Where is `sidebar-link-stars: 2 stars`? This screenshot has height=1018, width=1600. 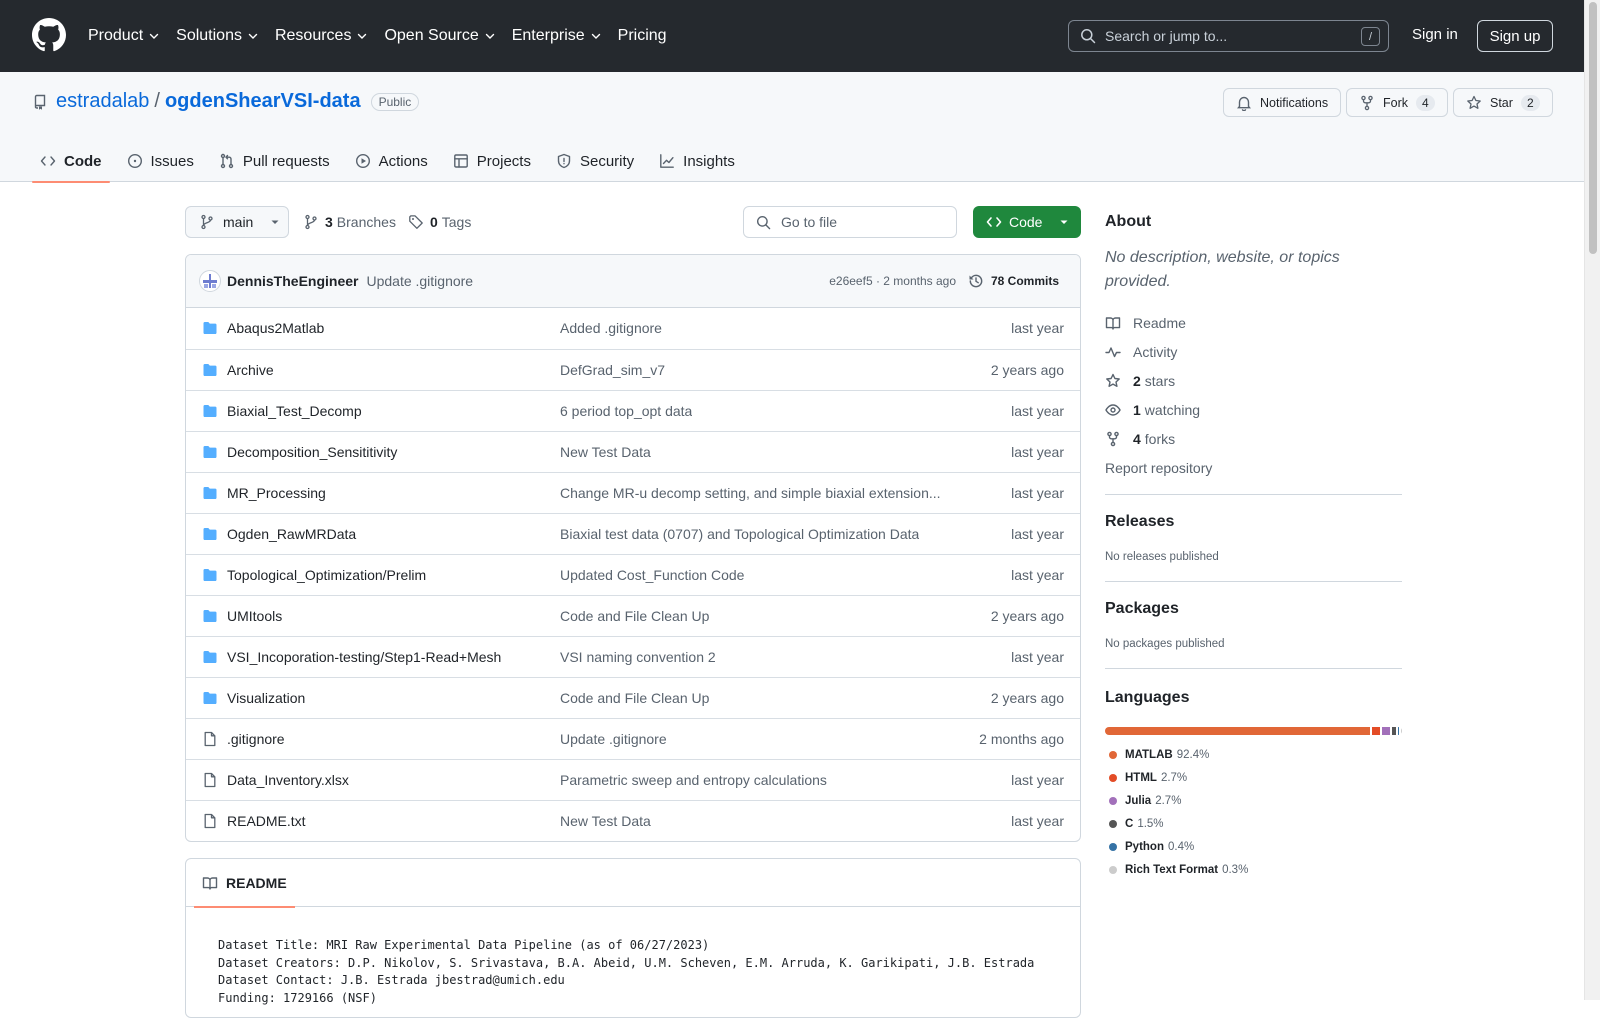 sidebar-link-stars: 2 stars is located at coordinates (1253, 380).